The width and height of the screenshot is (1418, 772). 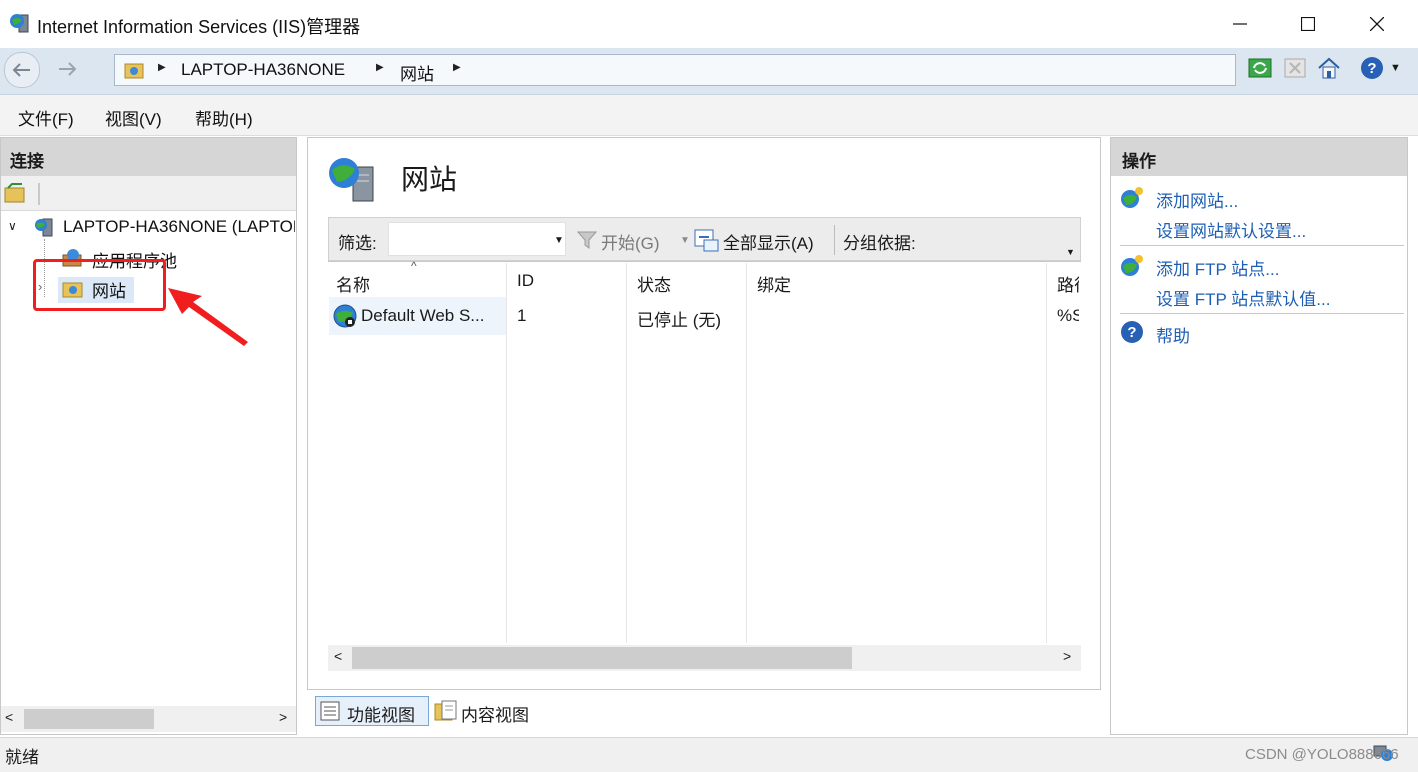 I want to click on breadcrumb-sites: 网站, so click(x=417, y=72).